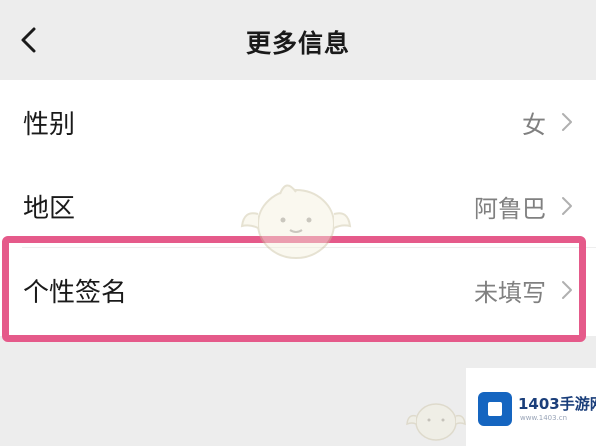  What do you see at coordinates (49, 209) in the screenshot?
I see `region-label: 地区` at bounding box center [49, 209].